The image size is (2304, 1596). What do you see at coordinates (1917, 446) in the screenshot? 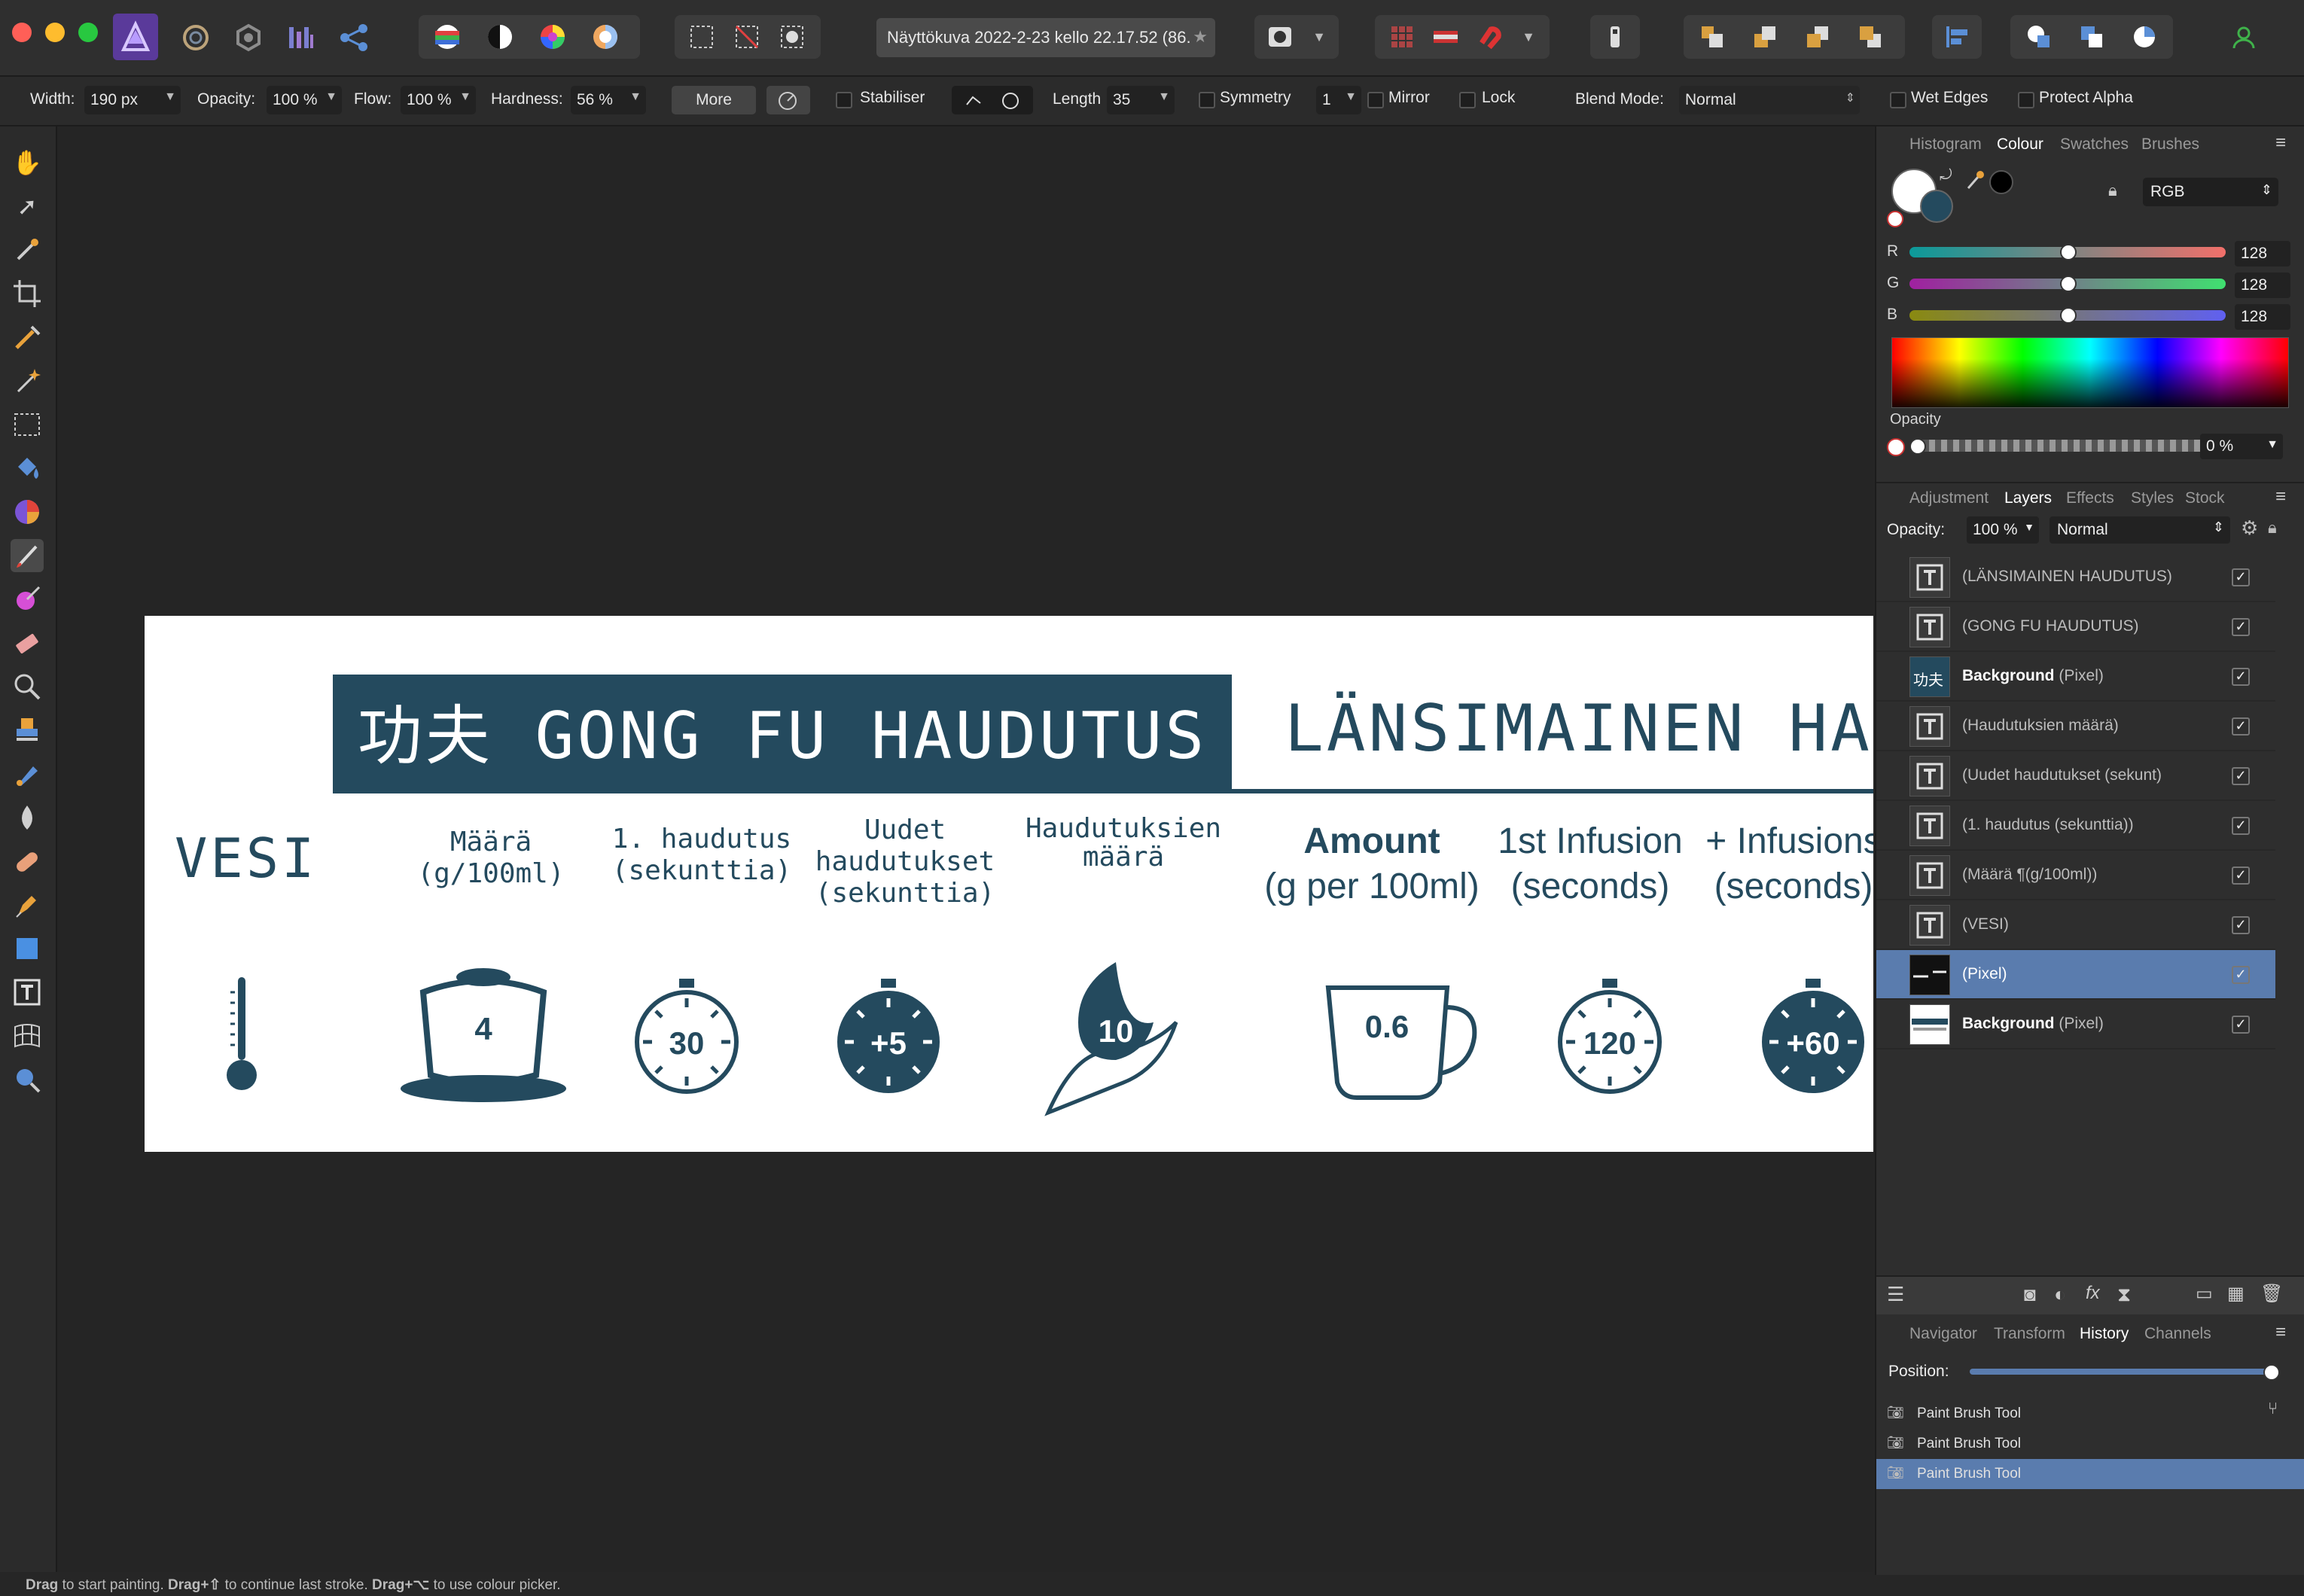
I see `colour-opacity-knob` at bounding box center [1917, 446].